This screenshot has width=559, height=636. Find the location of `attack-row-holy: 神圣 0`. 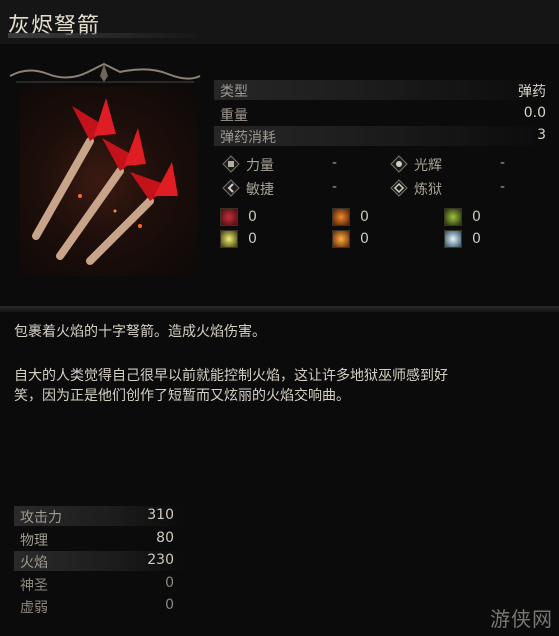

attack-row-holy: 神圣 0 is located at coordinates (99, 584).